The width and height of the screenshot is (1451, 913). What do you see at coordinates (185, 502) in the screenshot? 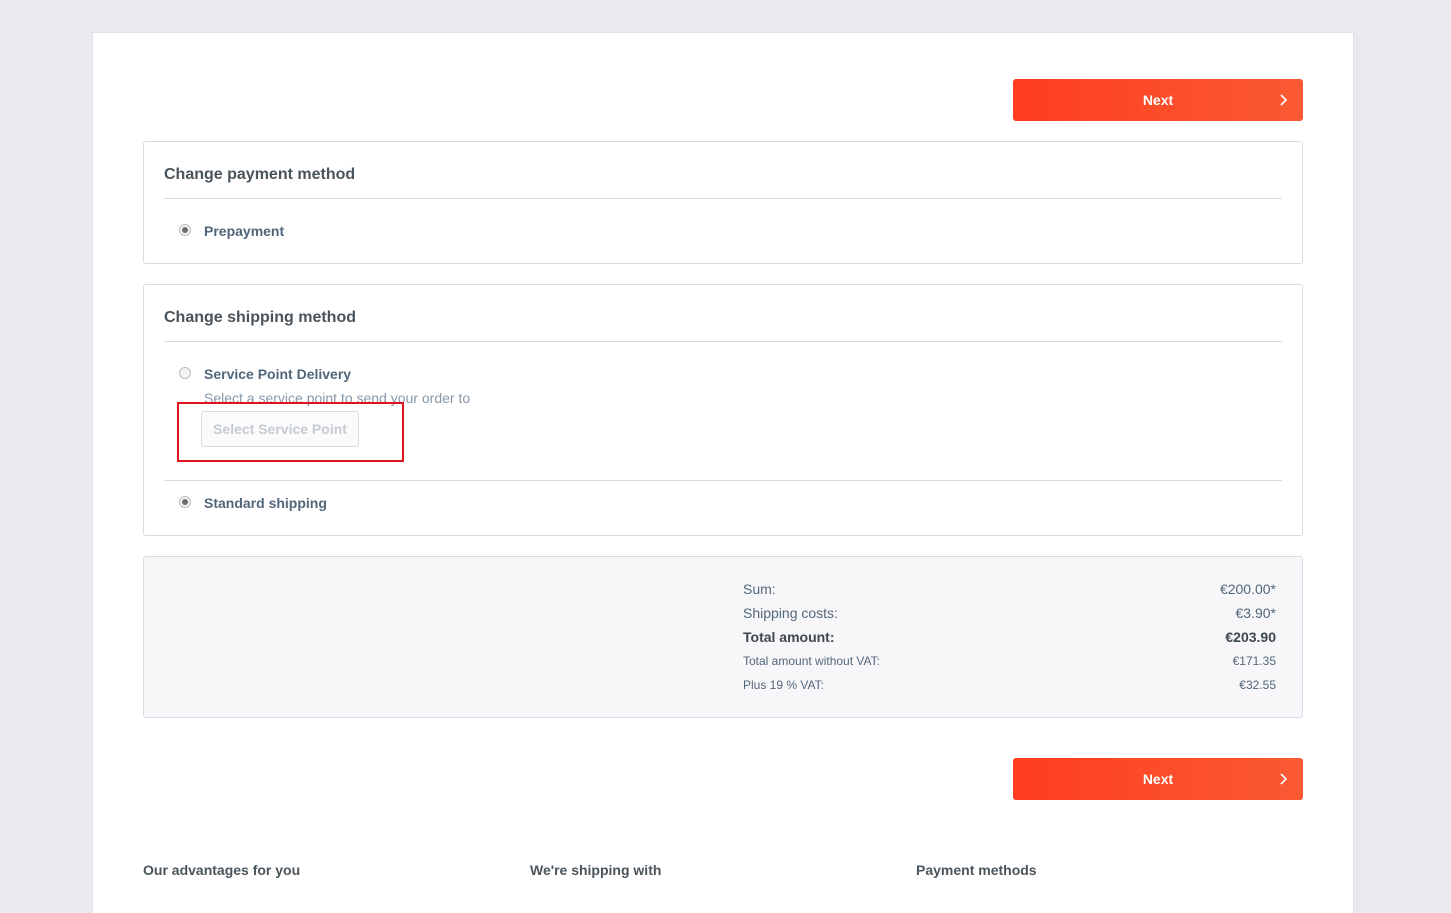
I see `standard-shipping-radio` at bounding box center [185, 502].